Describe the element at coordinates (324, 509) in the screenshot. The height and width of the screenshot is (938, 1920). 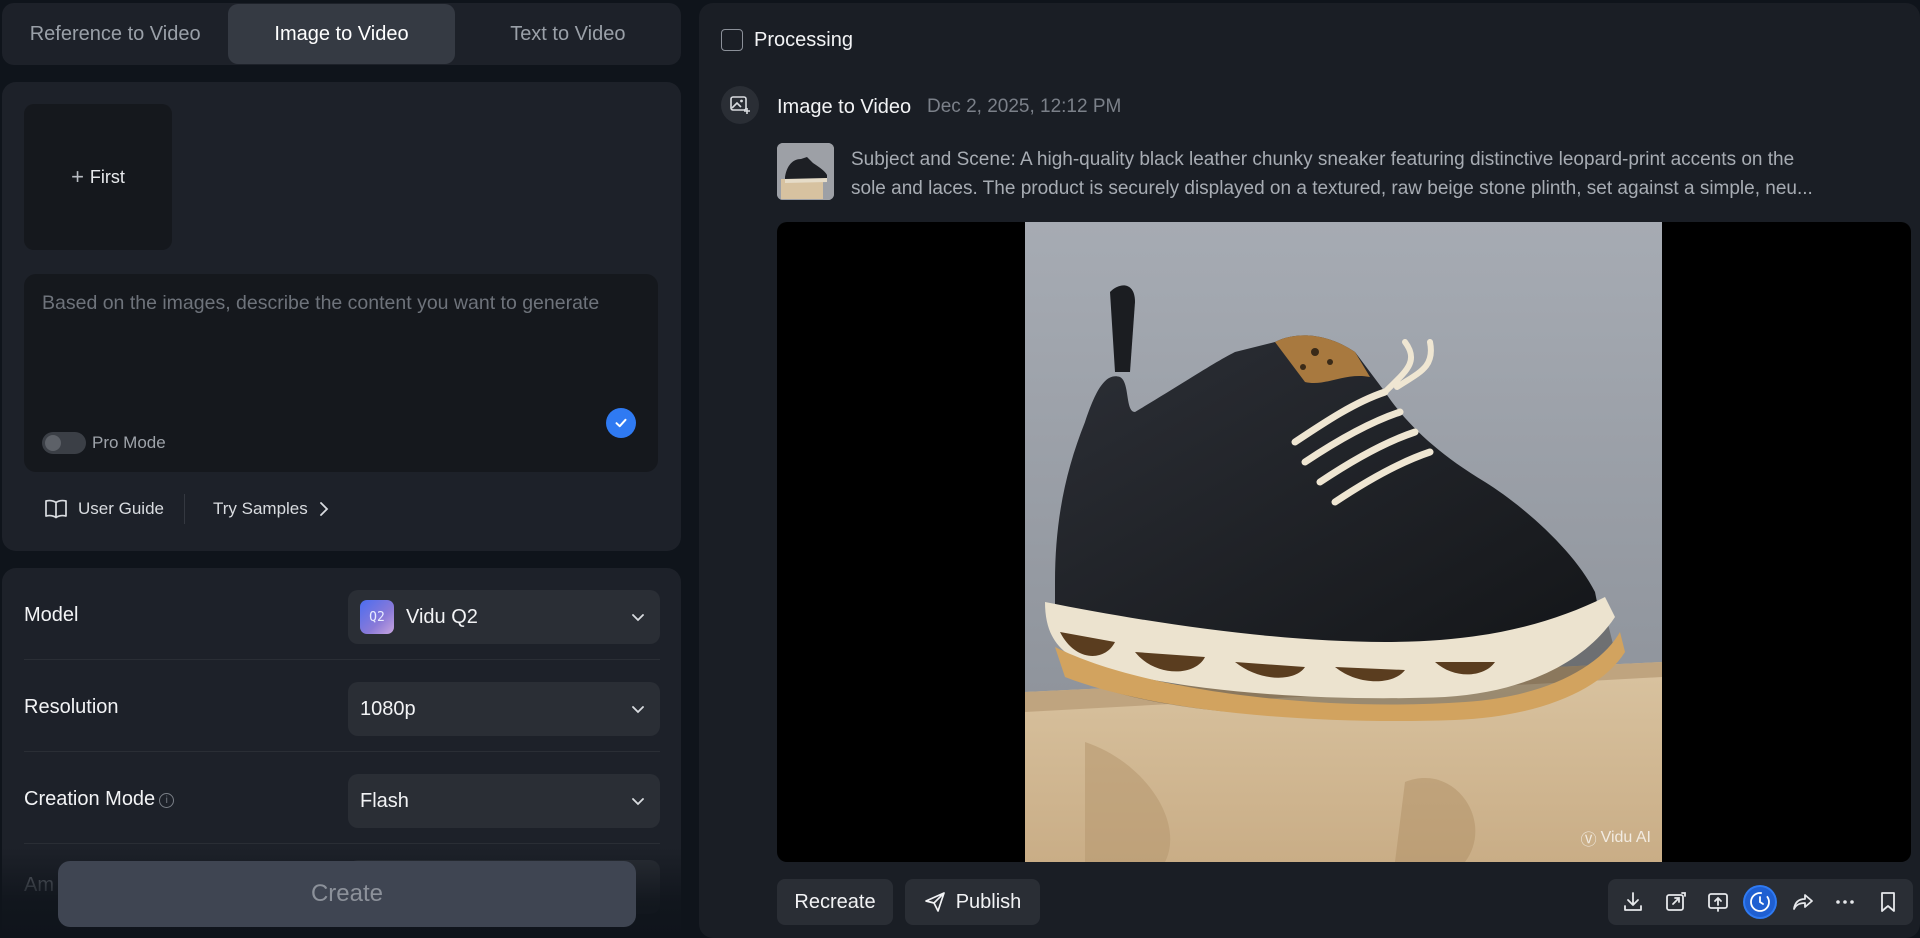
I see `chevron-right-icon` at that location.